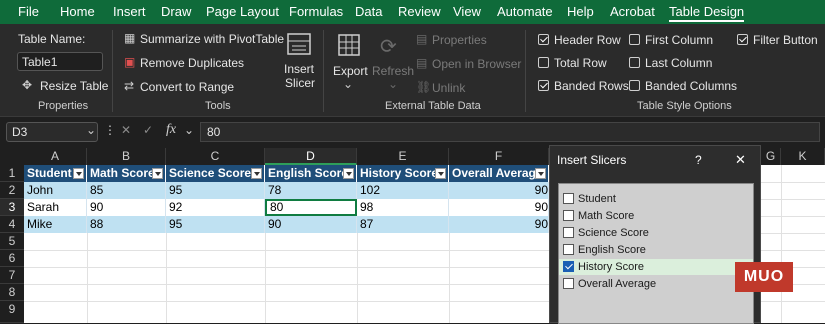  What do you see at coordinates (12, 292) in the screenshot?
I see `row-header: 8` at bounding box center [12, 292].